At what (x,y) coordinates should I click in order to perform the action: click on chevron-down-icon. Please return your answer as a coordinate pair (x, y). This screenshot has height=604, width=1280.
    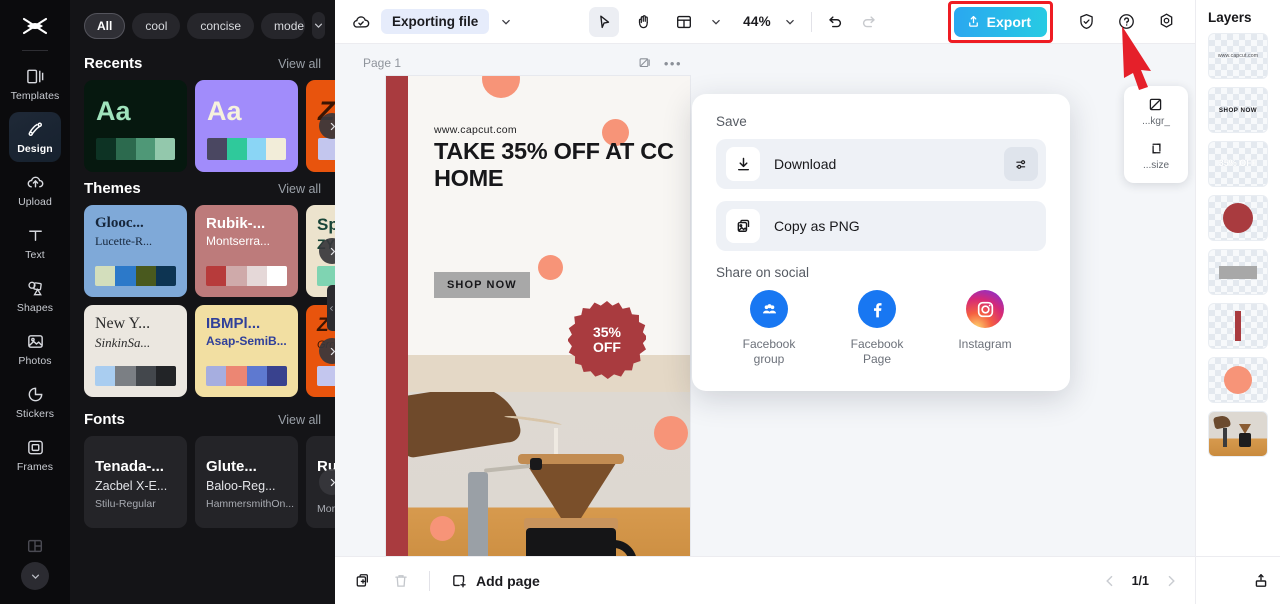
    Looking at the image, I should click on (318, 25).